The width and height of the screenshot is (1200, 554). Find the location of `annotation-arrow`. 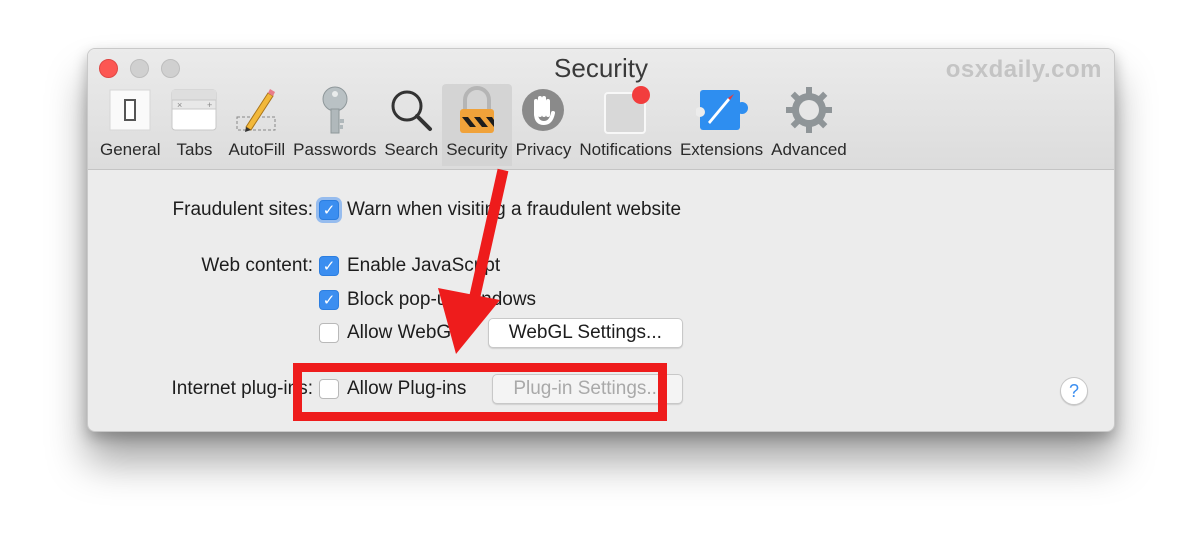

annotation-arrow is located at coordinates (473, 261).